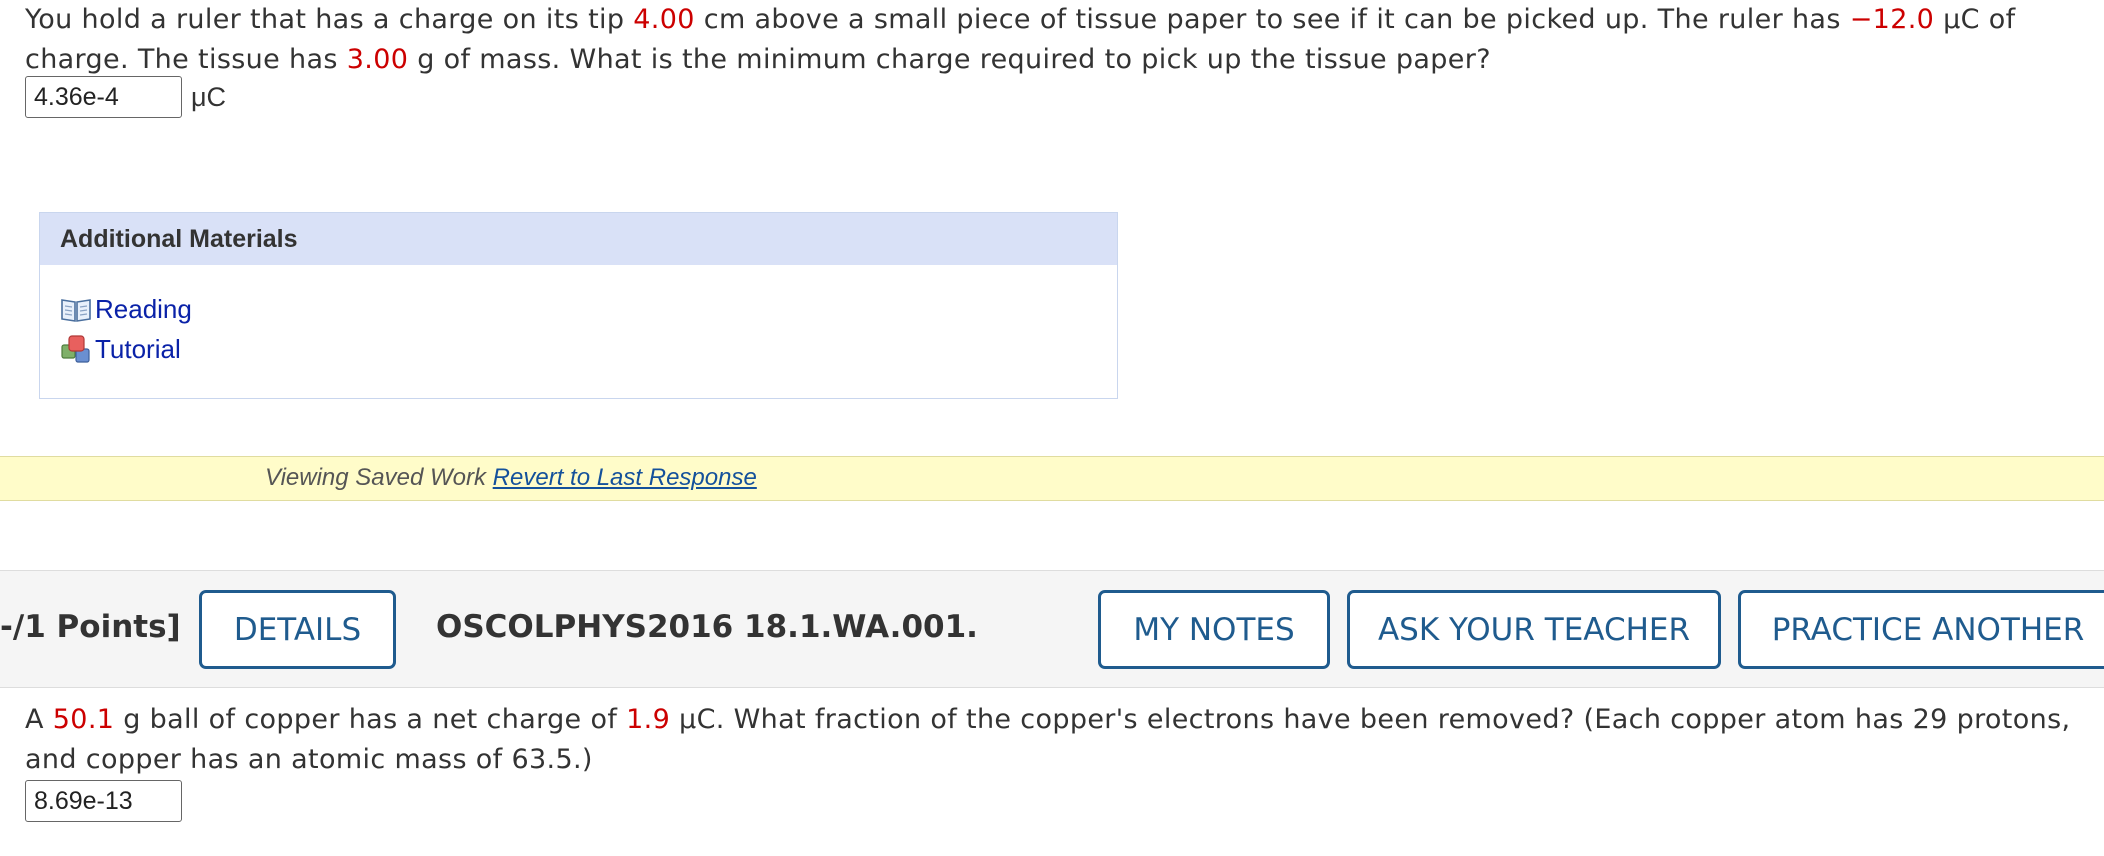 This screenshot has width=2104, height=856. What do you see at coordinates (143, 309) in the screenshot?
I see `reading-link-label: Reading` at bounding box center [143, 309].